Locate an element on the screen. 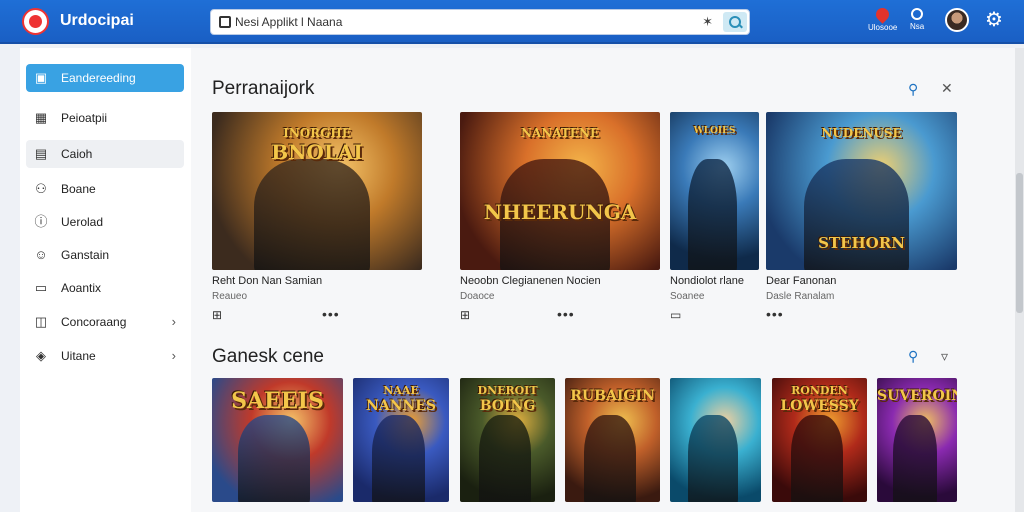  game-card is located at coordinates (715, 440).